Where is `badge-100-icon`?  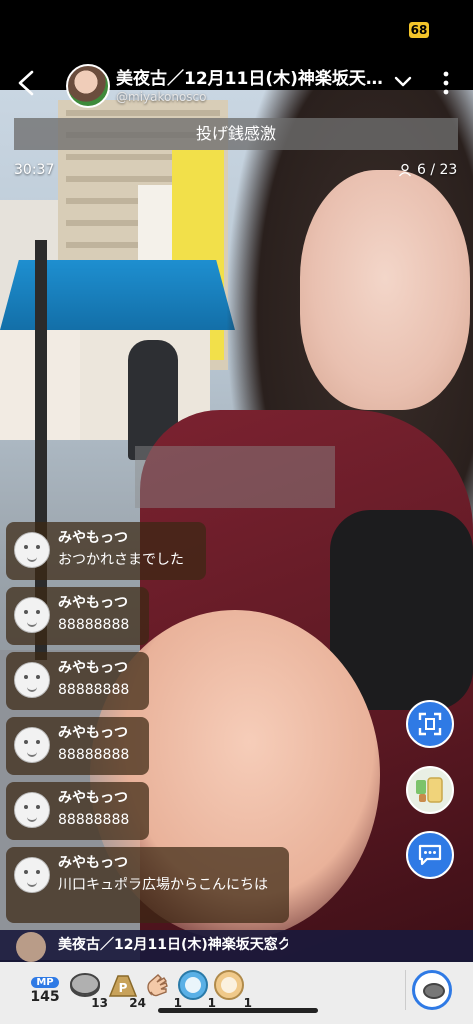 badge-100-icon is located at coordinates (193, 985).